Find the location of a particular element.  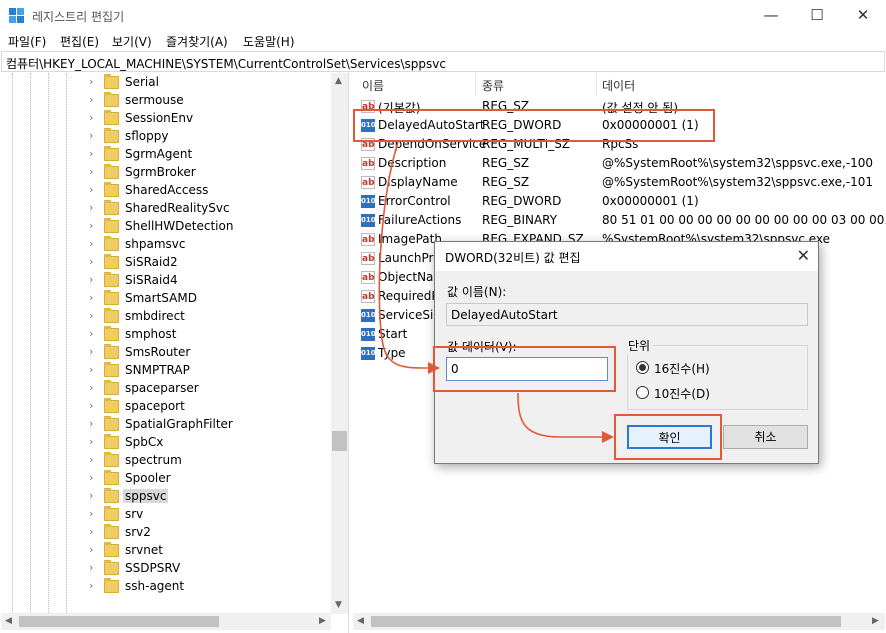

annotation-arrows is located at coordinates (496, 292).